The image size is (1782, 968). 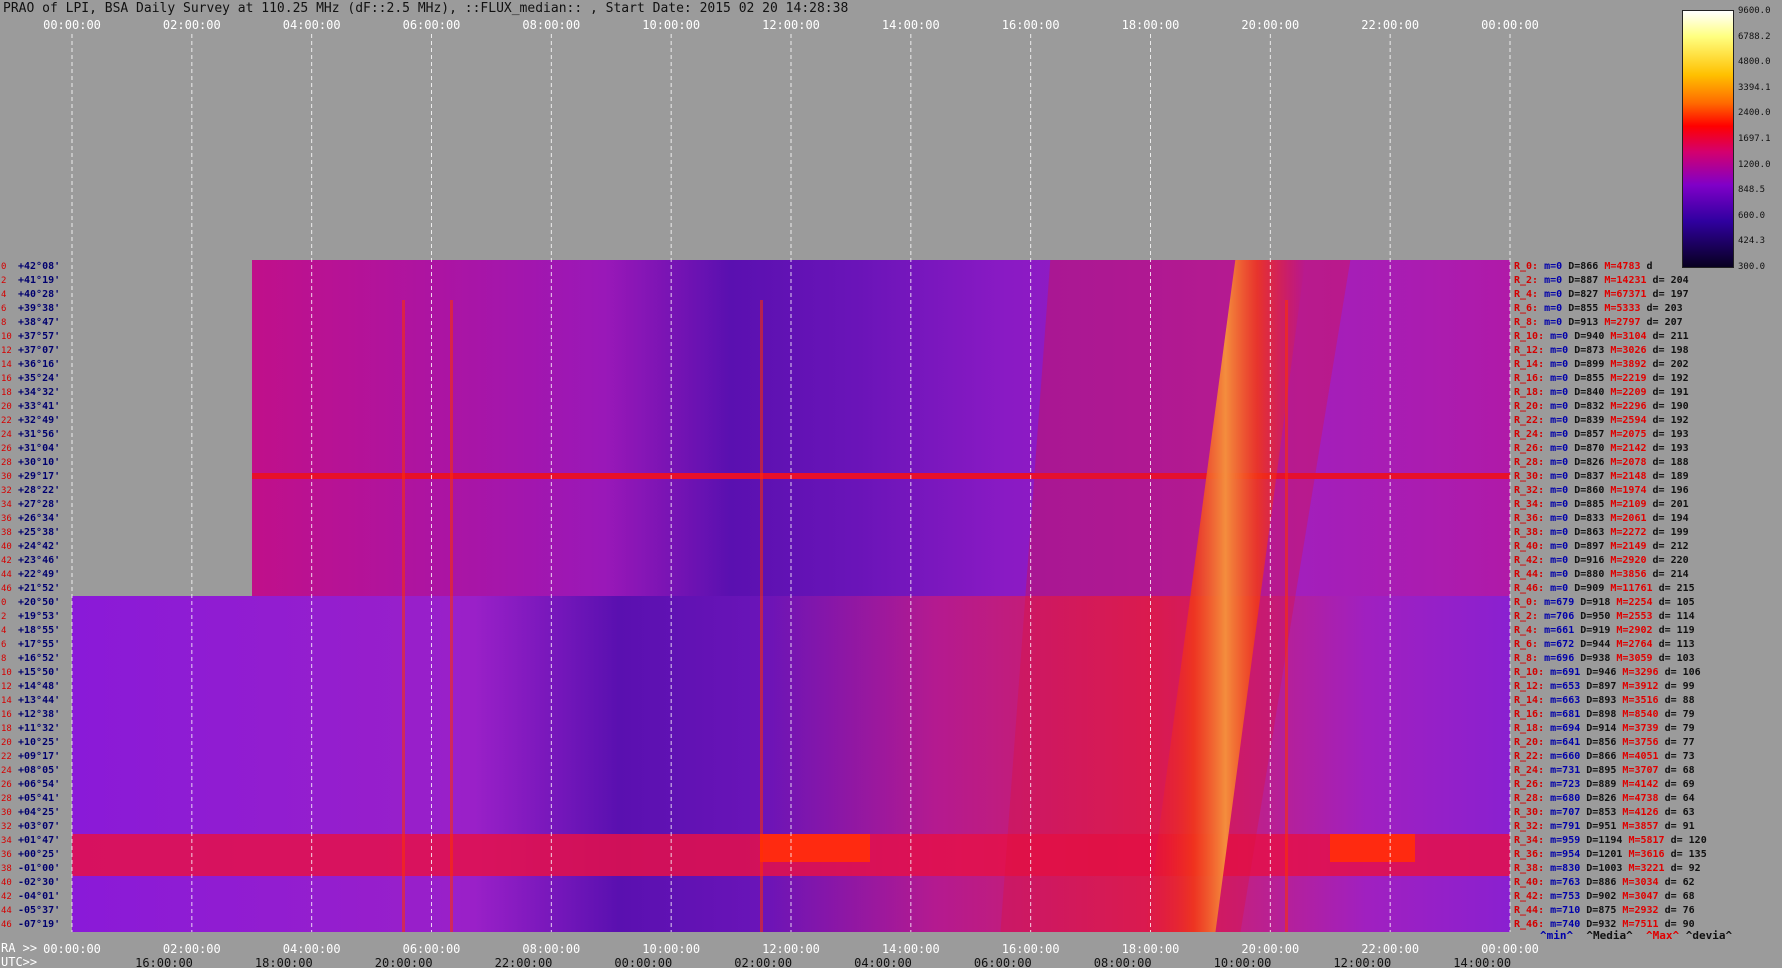 What do you see at coordinates (1752, 241) in the screenshot?
I see `colorbar-tick-label: 424.3` at bounding box center [1752, 241].